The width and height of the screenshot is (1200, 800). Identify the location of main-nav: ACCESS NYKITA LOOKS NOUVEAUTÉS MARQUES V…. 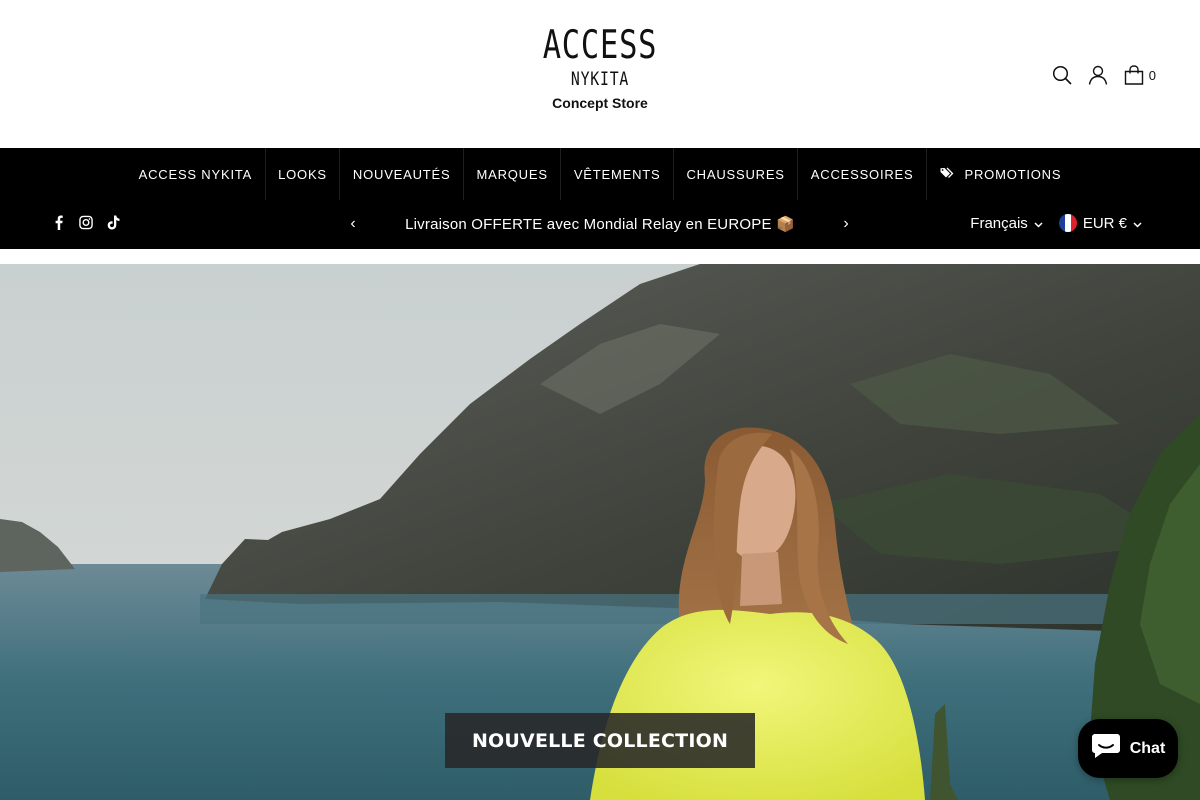
(600, 174).